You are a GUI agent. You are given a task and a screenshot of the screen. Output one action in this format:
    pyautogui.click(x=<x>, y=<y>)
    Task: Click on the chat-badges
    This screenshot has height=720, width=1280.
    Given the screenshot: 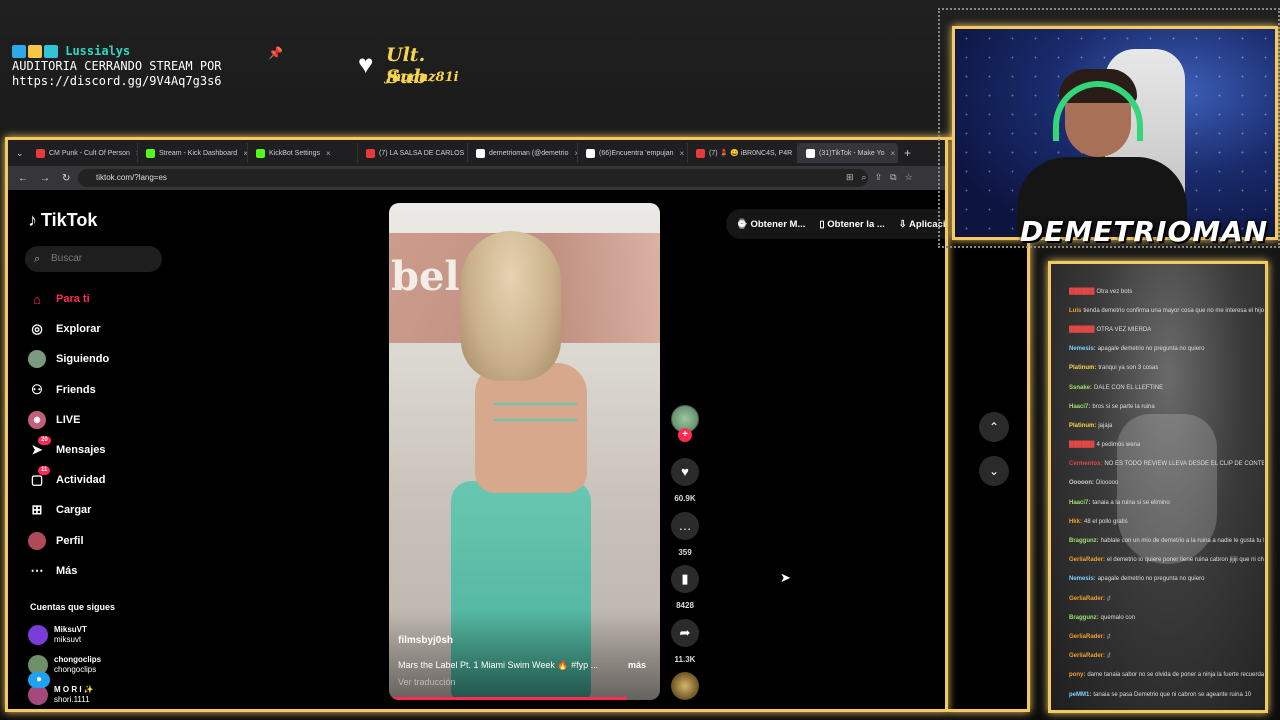 What is the action you would take?
    pyautogui.click(x=35, y=51)
    